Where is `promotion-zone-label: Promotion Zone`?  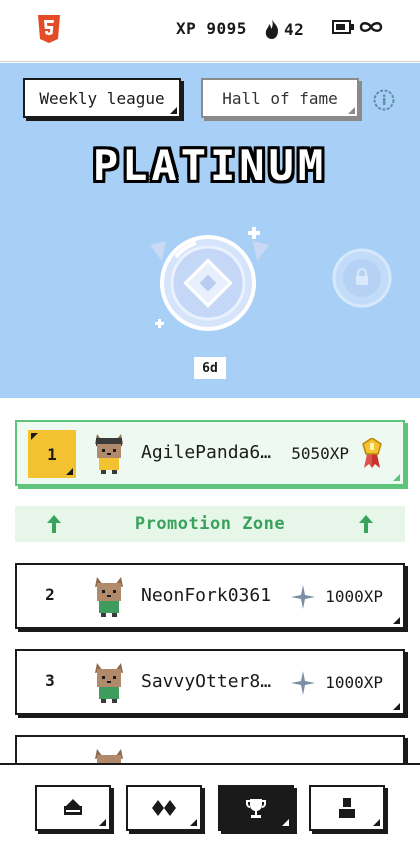 promotion-zone-label: Promotion Zone is located at coordinates (210, 524).